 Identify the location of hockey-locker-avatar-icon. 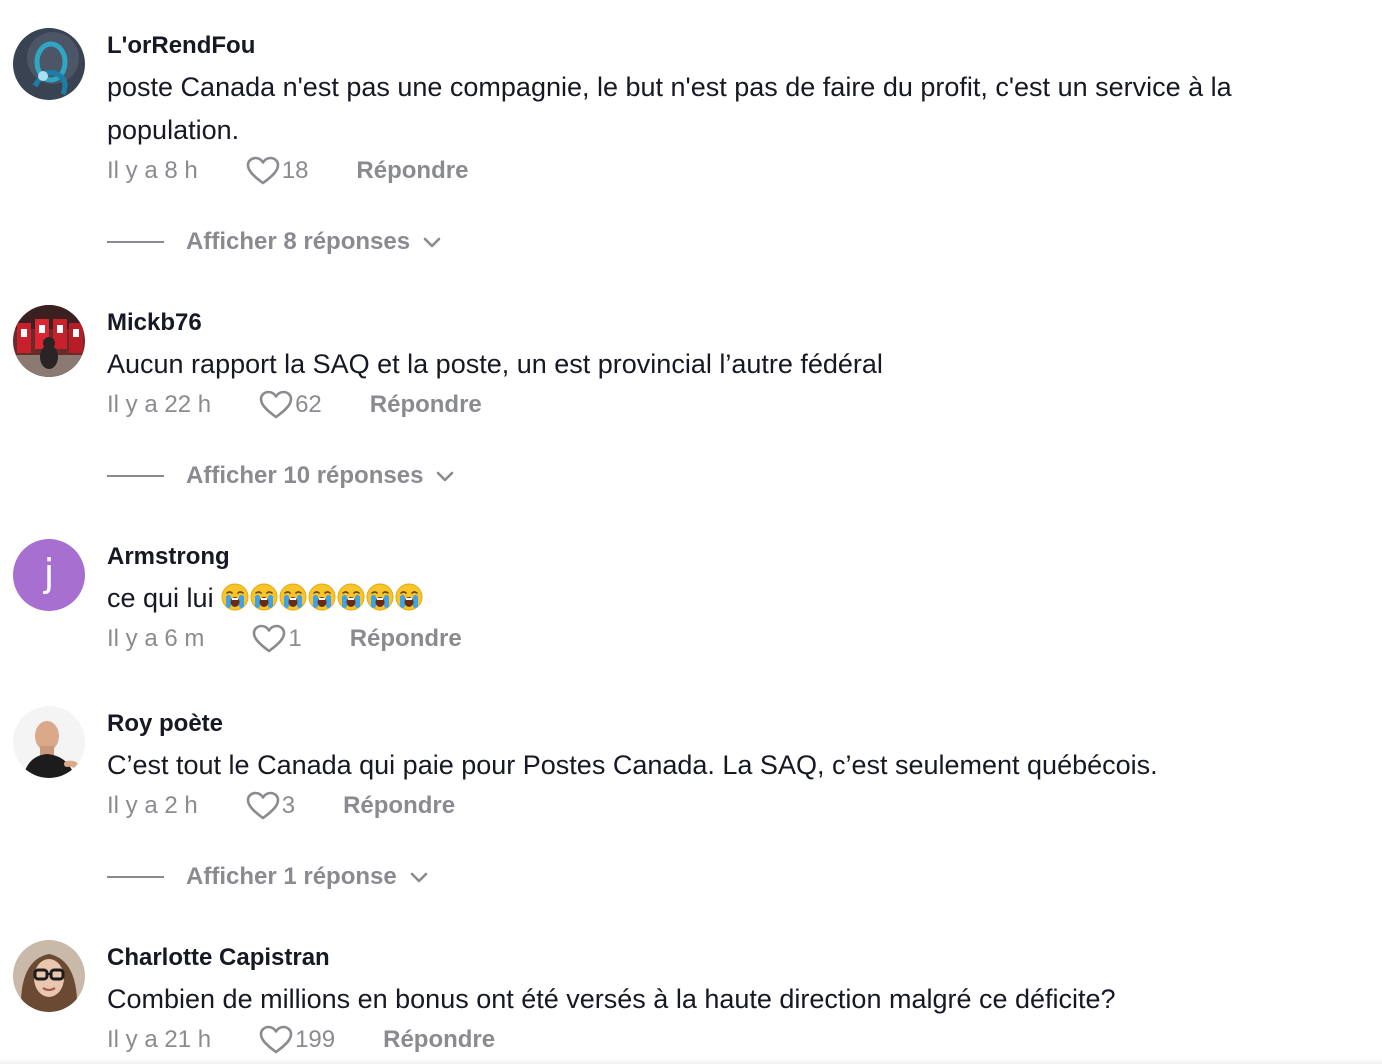
(49, 341).